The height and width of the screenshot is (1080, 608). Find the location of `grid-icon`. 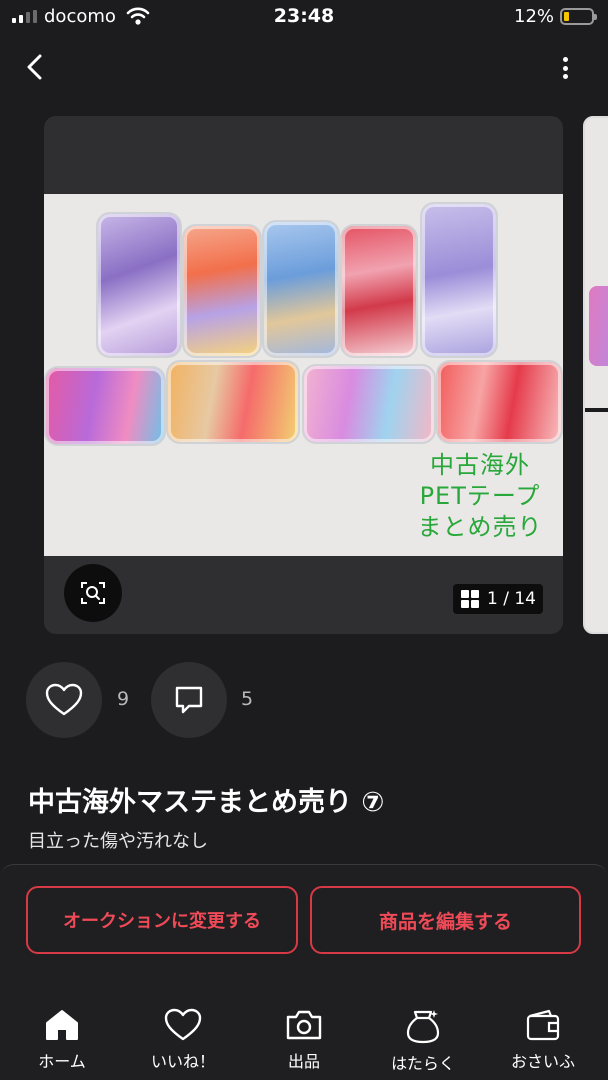

grid-icon is located at coordinates (470, 599).